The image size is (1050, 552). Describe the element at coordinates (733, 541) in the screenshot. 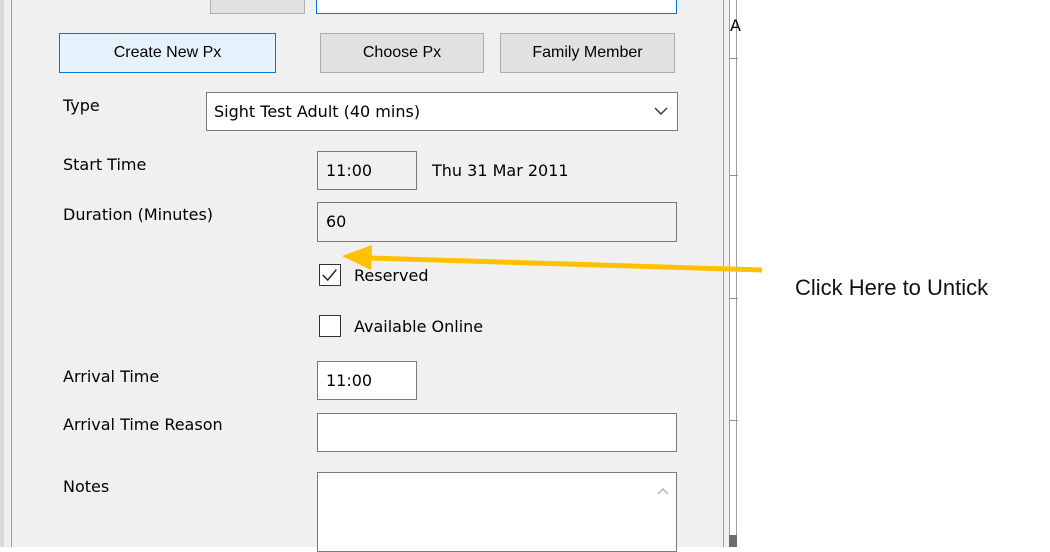

I see `background-scrollbar` at that location.